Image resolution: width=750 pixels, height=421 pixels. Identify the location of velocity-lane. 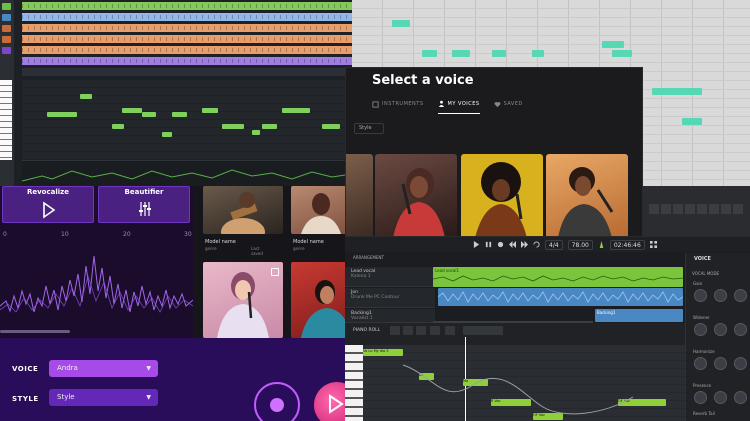
(186, 173).